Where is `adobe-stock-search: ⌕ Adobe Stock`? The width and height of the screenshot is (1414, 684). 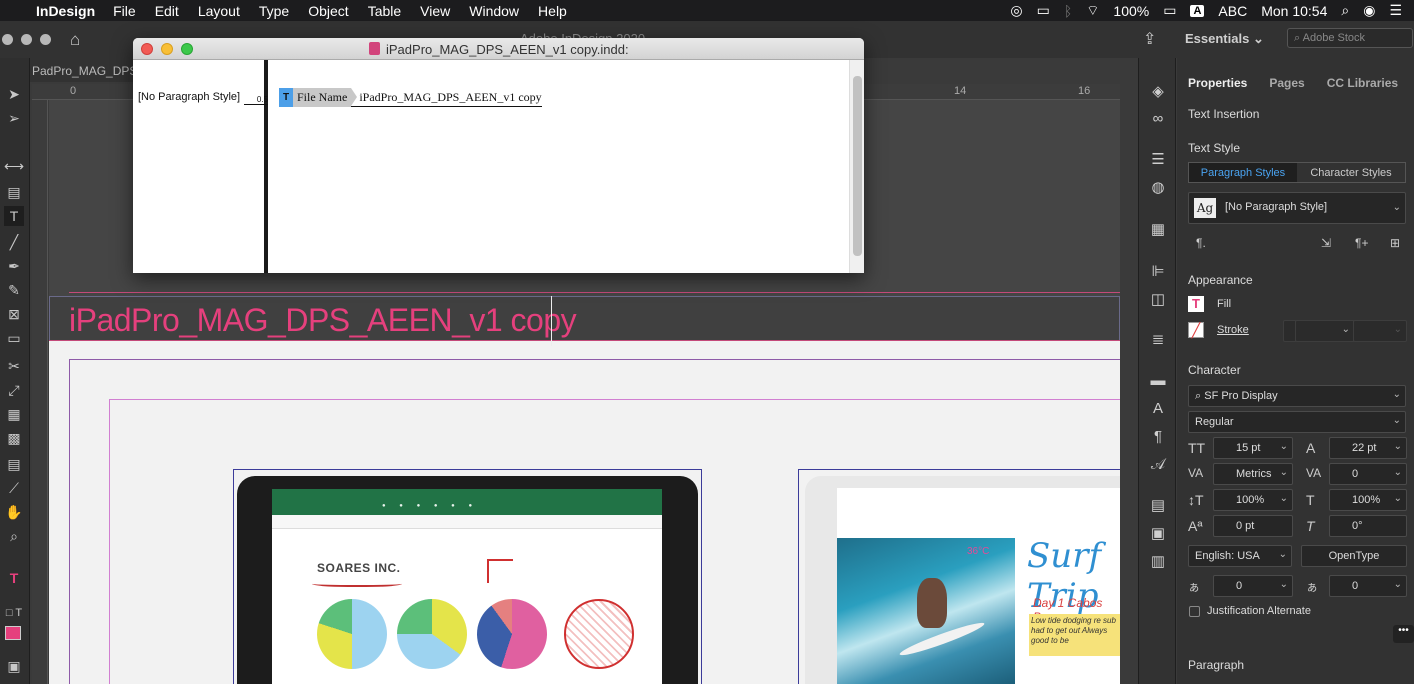 adobe-stock-search: ⌕ Adobe Stock is located at coordinates (1350, 38).